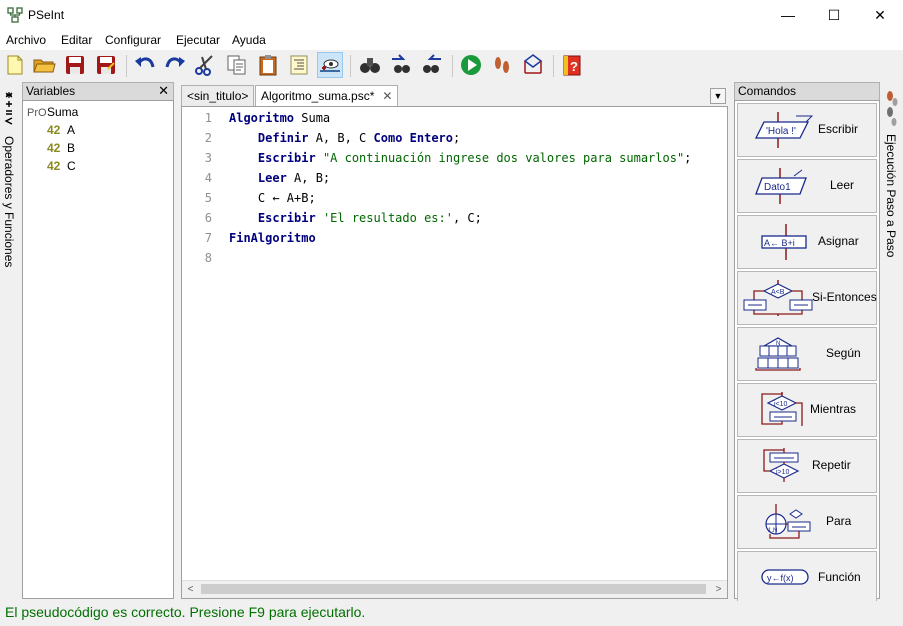 The height and width of the screenshot is (626, 903). What do you see at coordinates (387, 96) in the screenshot?
I see `tab-close-icon: ✕` at bounding box center [387, 96].